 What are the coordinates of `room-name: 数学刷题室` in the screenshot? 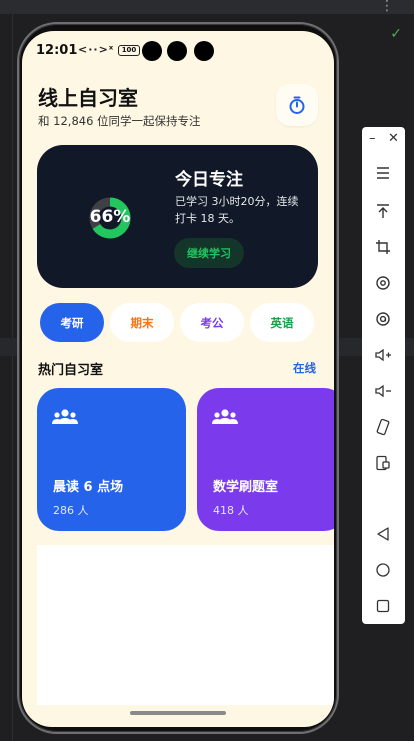 It's located at (246, 487).